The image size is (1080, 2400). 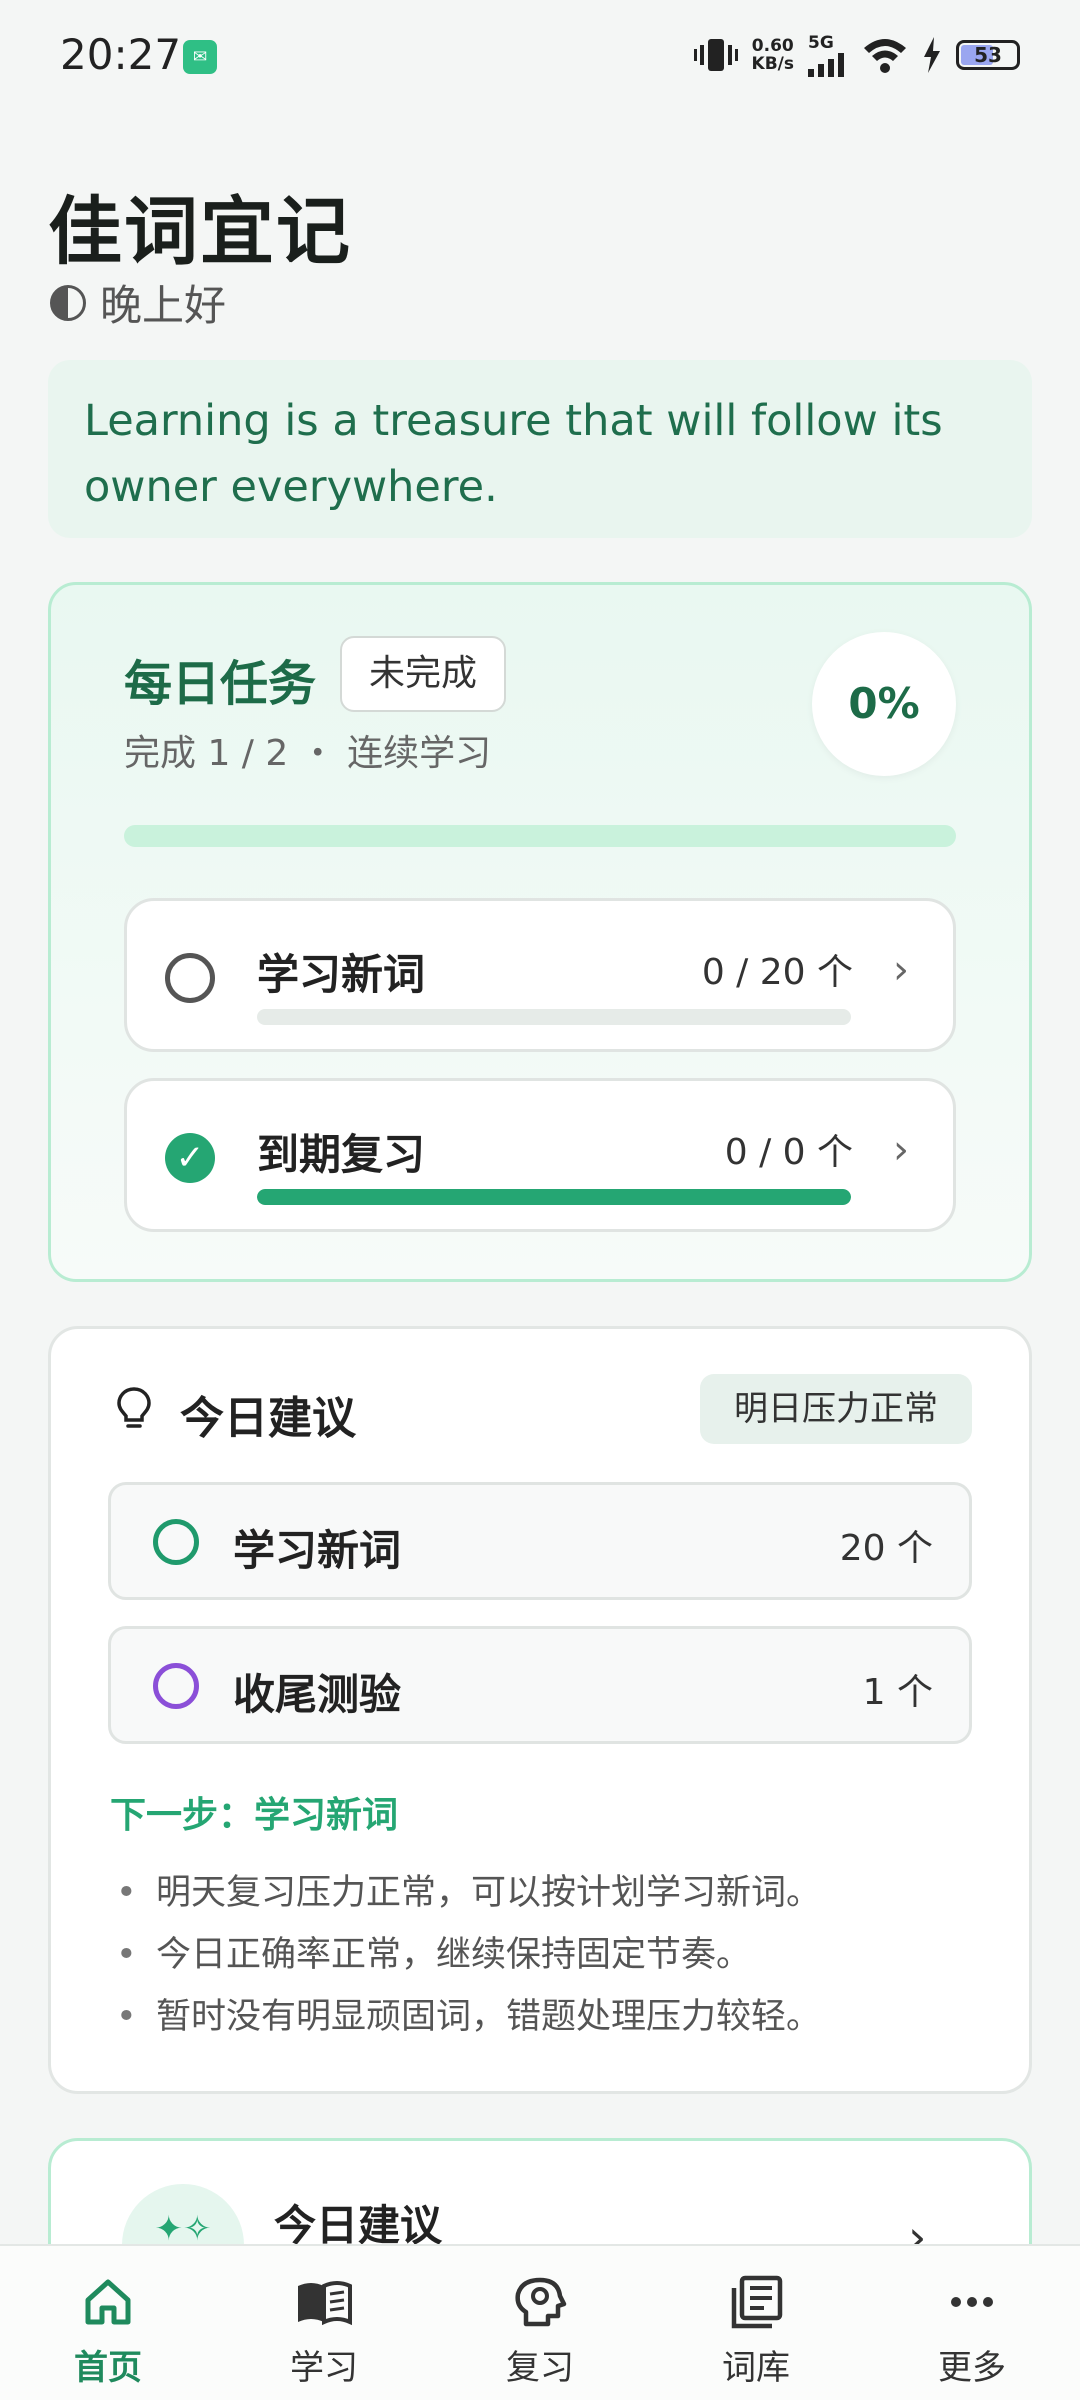 I want to click on app-notification-icon: ✉, so click(x=200, y=57).